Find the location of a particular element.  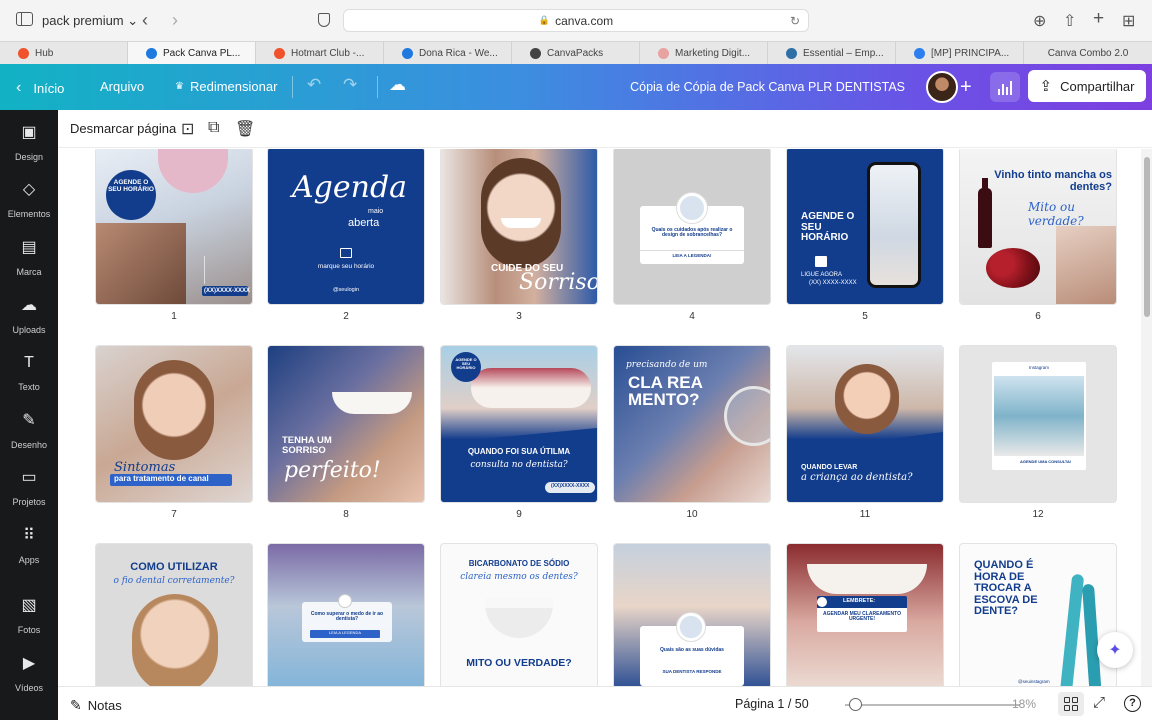

rail-item-design: ▣ Design is located at coordinates (29, 144).